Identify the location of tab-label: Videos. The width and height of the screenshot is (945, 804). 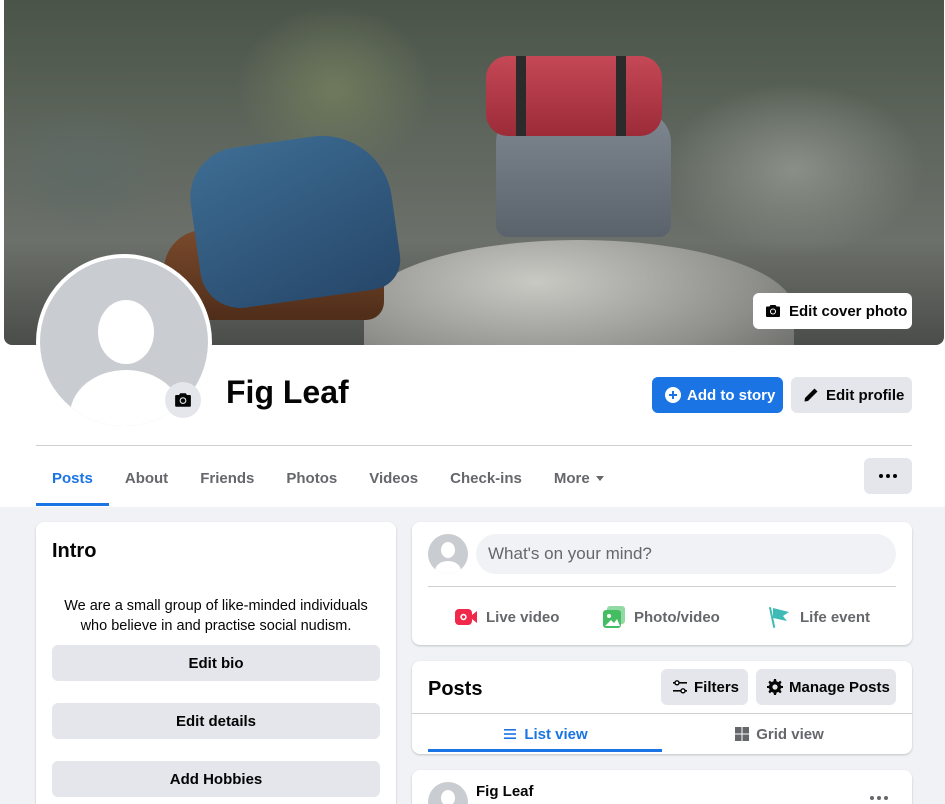
(394, 478).